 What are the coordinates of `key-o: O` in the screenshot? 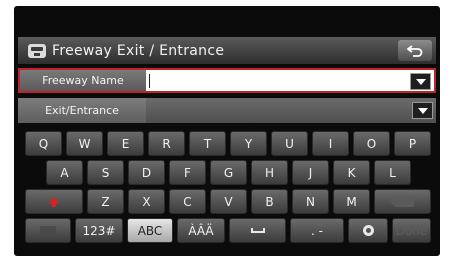 It's located at (371, 143).